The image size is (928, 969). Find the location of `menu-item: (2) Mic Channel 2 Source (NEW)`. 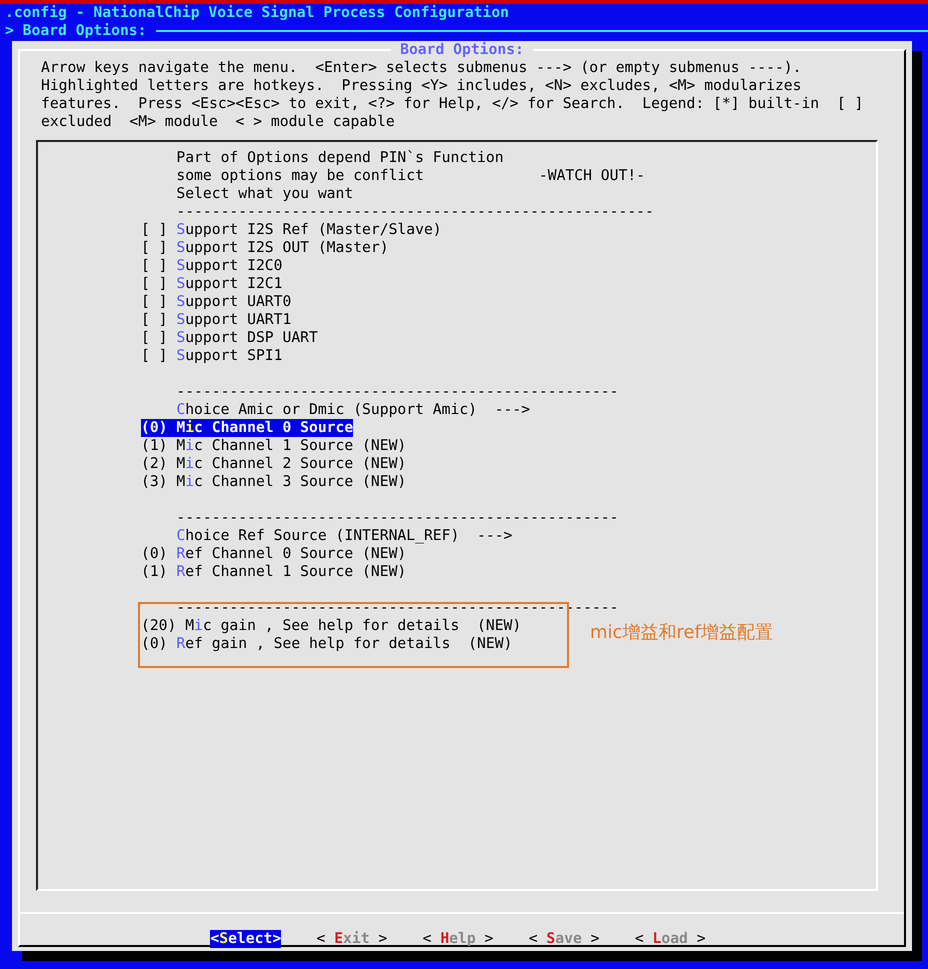

menu-item: (2) Mic Channel 2 Source (NEW) is located at coordinates (273, 464).